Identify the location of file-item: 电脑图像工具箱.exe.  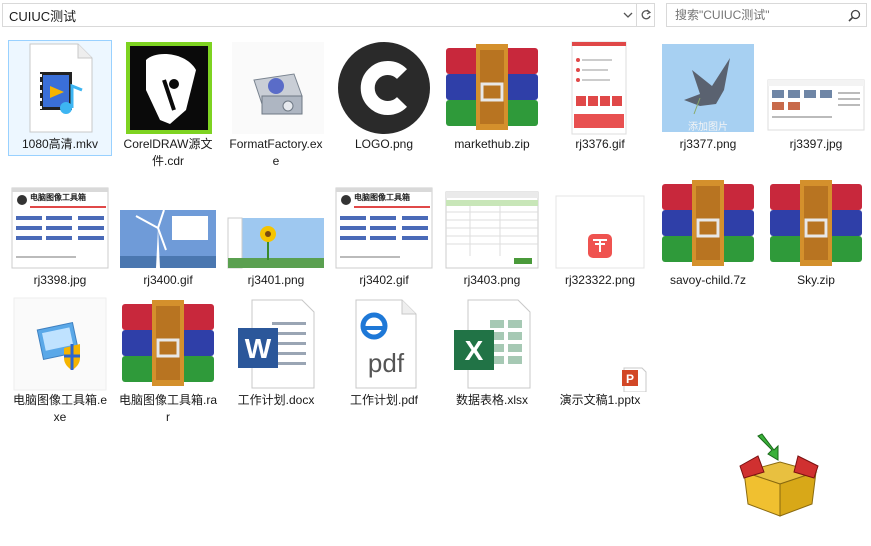
(60, 361).